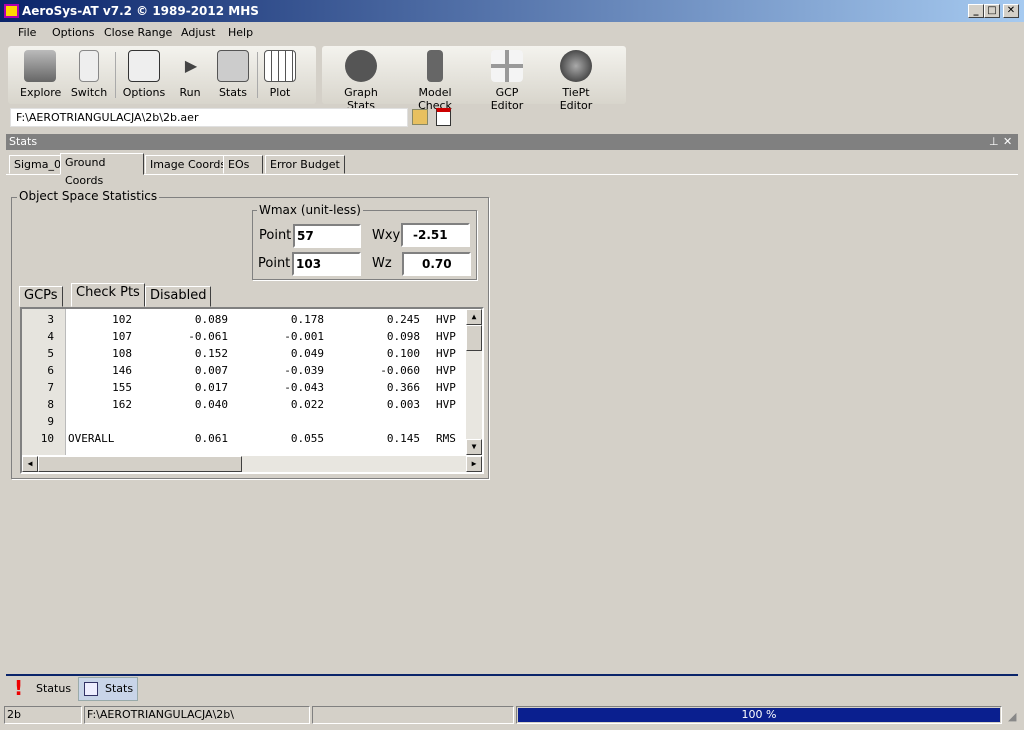 The width and height of the screenshot is (1024, 730). What do you see at coordinates (304, 336) in the screenshot?
I see `dy-value: -0.001` at bounding box center [304, 336].